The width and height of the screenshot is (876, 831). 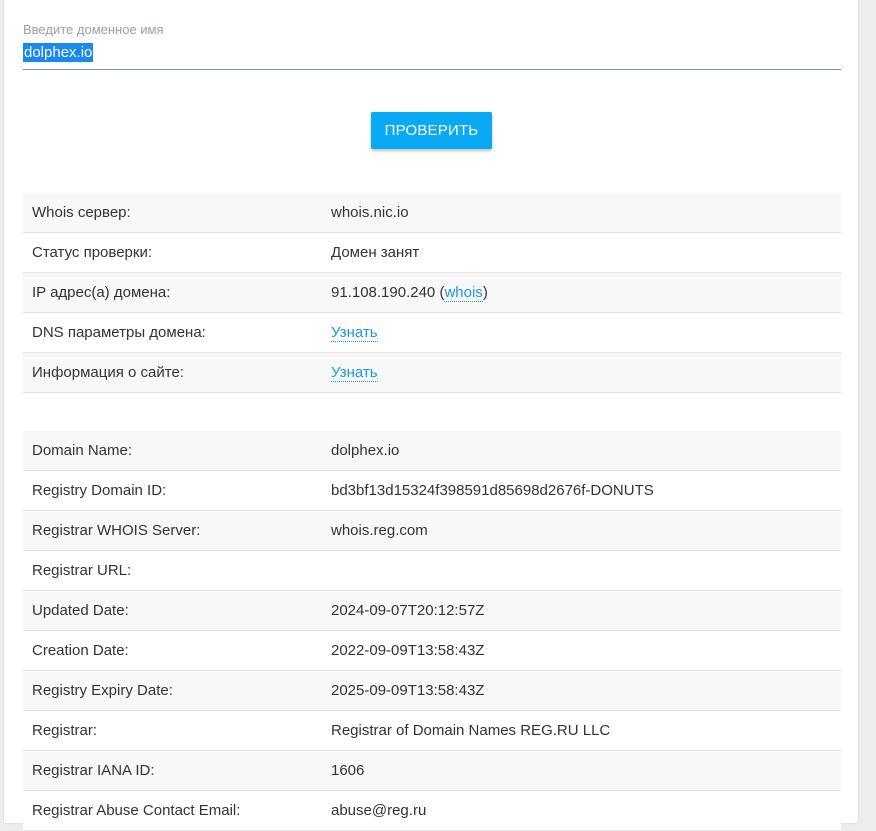 I want to click on table-row: Updated Date: 2024-09-07T20:12:57Z, so click(x=432, y=610).